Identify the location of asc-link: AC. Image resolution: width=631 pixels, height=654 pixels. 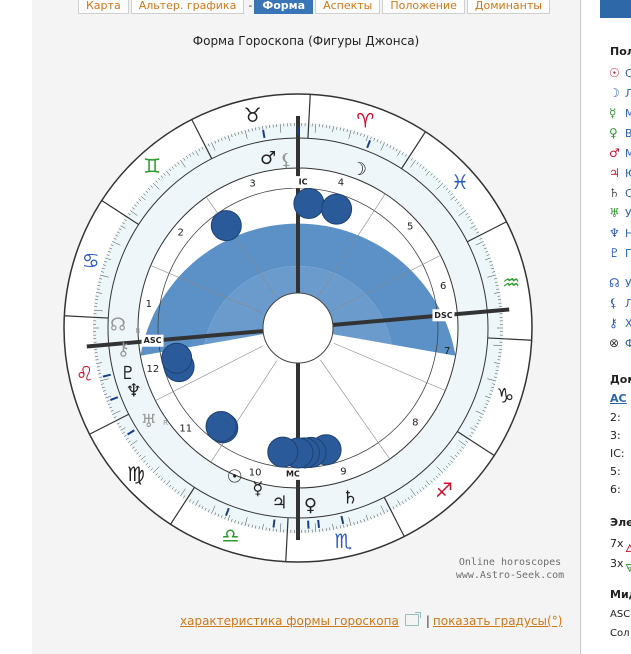
(618, 398).